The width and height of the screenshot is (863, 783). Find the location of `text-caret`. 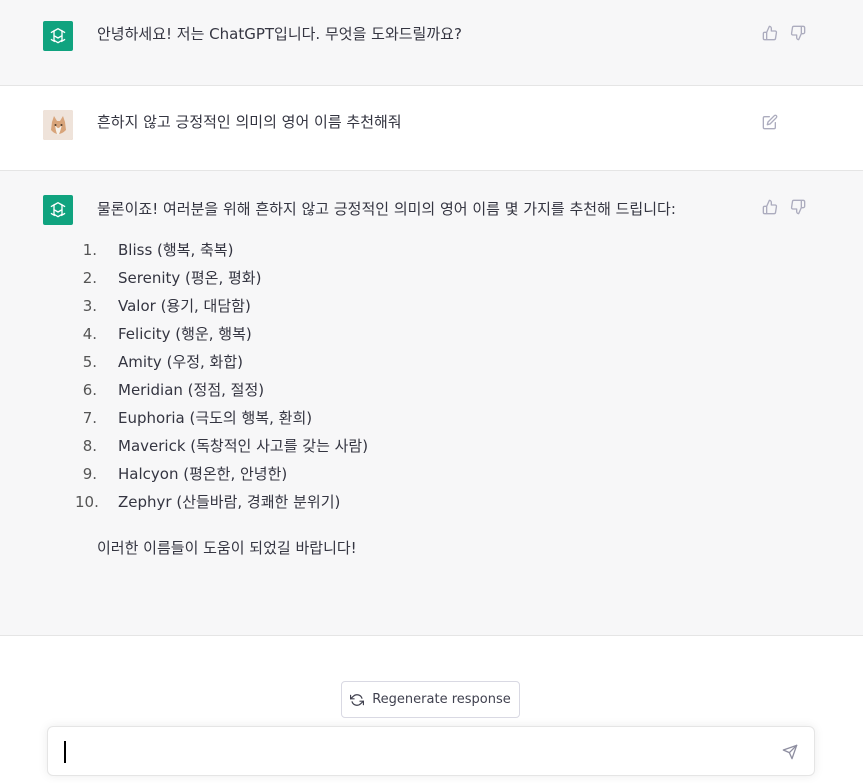

text-caret is located at coordinates (65, 752).